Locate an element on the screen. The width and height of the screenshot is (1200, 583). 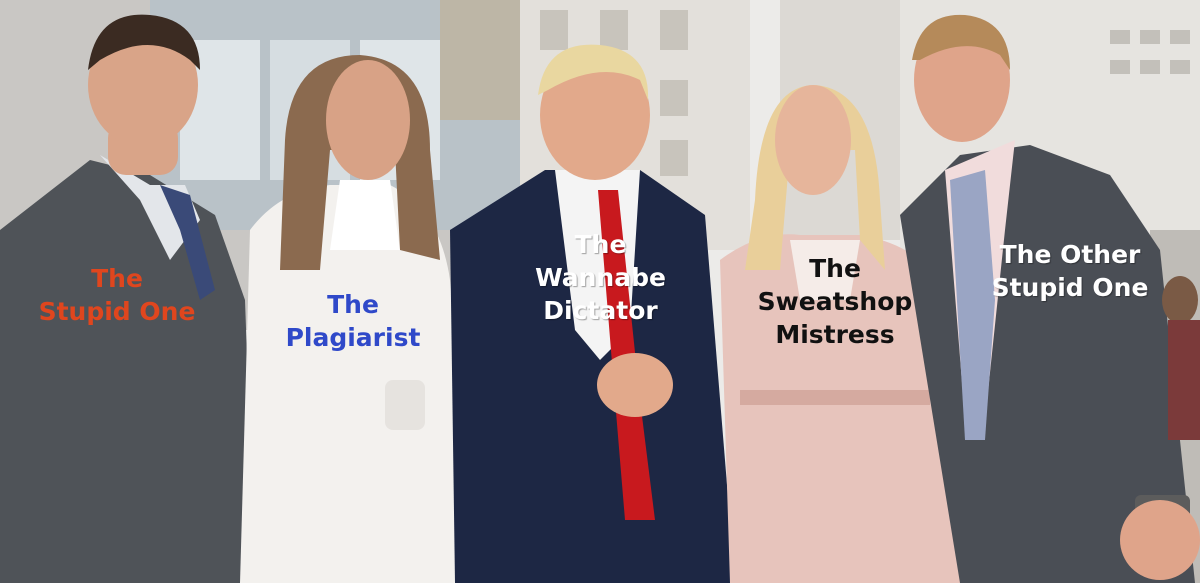
caption-sweatshop-mistress: The Sweatshop Mistress is located at coordinates (835, 301).